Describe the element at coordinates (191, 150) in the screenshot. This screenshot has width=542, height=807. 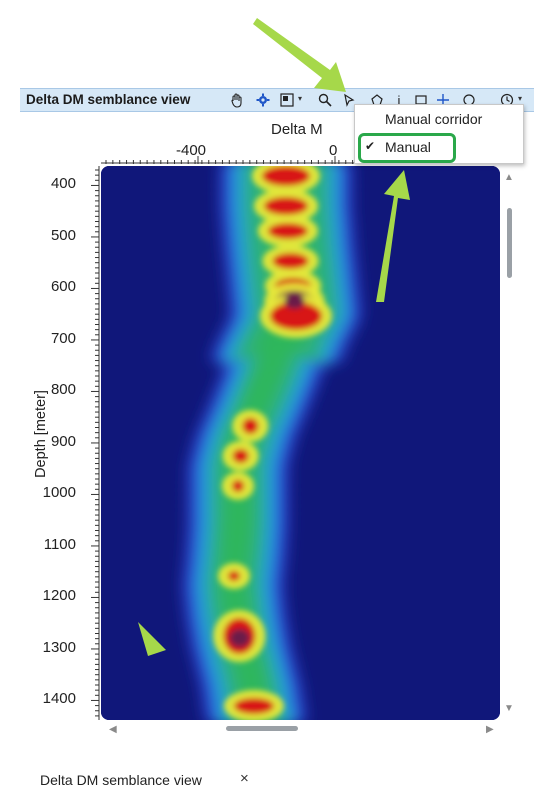
I see `x-tick-label: -400` at that location.